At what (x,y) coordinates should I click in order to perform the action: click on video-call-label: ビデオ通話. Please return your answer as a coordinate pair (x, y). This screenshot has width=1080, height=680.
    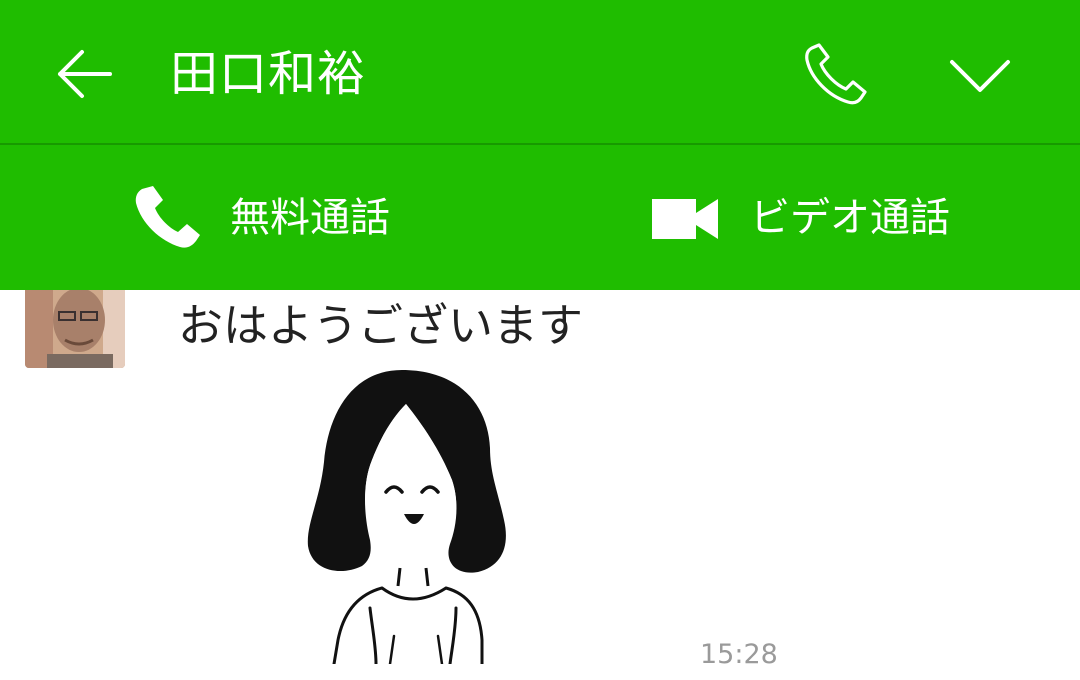
    Looking at the image, I should click on (850, 218).